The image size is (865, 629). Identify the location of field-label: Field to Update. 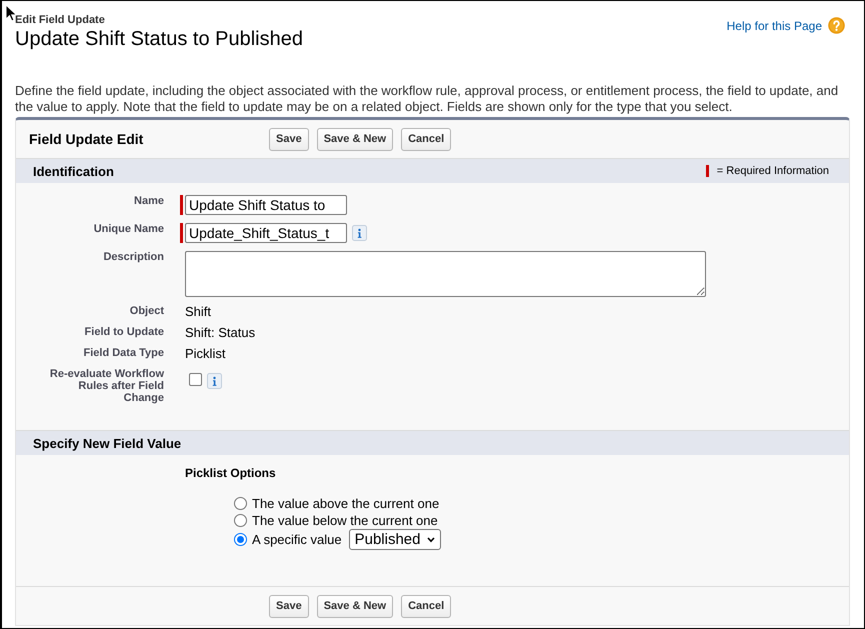
(124, 332).